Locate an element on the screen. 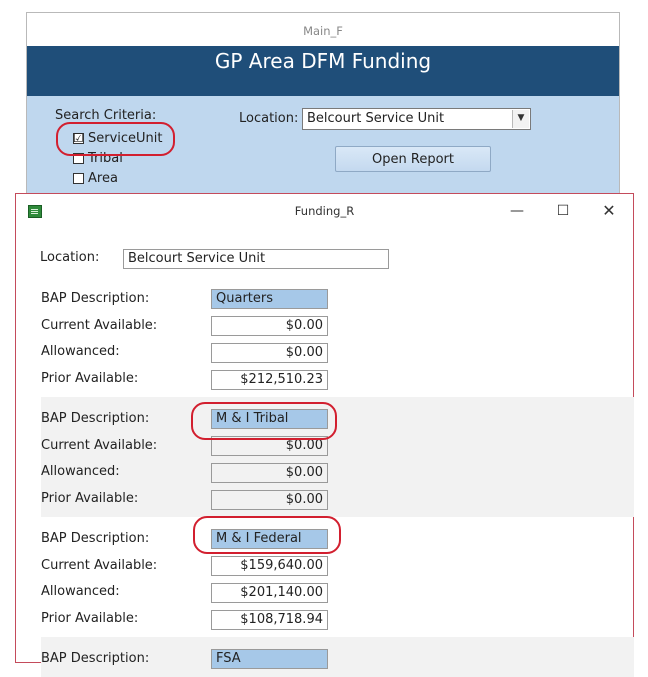 Image resolution: width=648 pixels, height=677 pixels. prior-available-field: $0.00 is located at coordinates (269, 500).